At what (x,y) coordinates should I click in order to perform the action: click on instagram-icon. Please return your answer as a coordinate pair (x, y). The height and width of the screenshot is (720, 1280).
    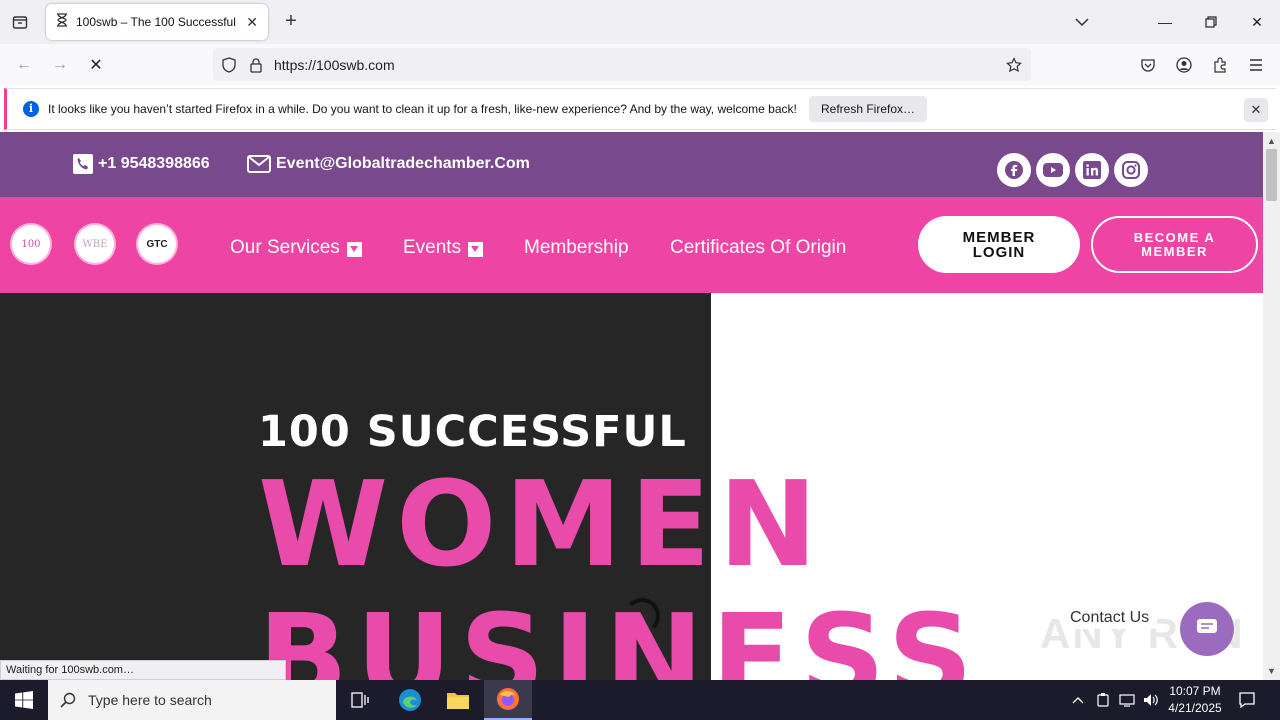
    Looking at the image, I should click on (1131, 170).